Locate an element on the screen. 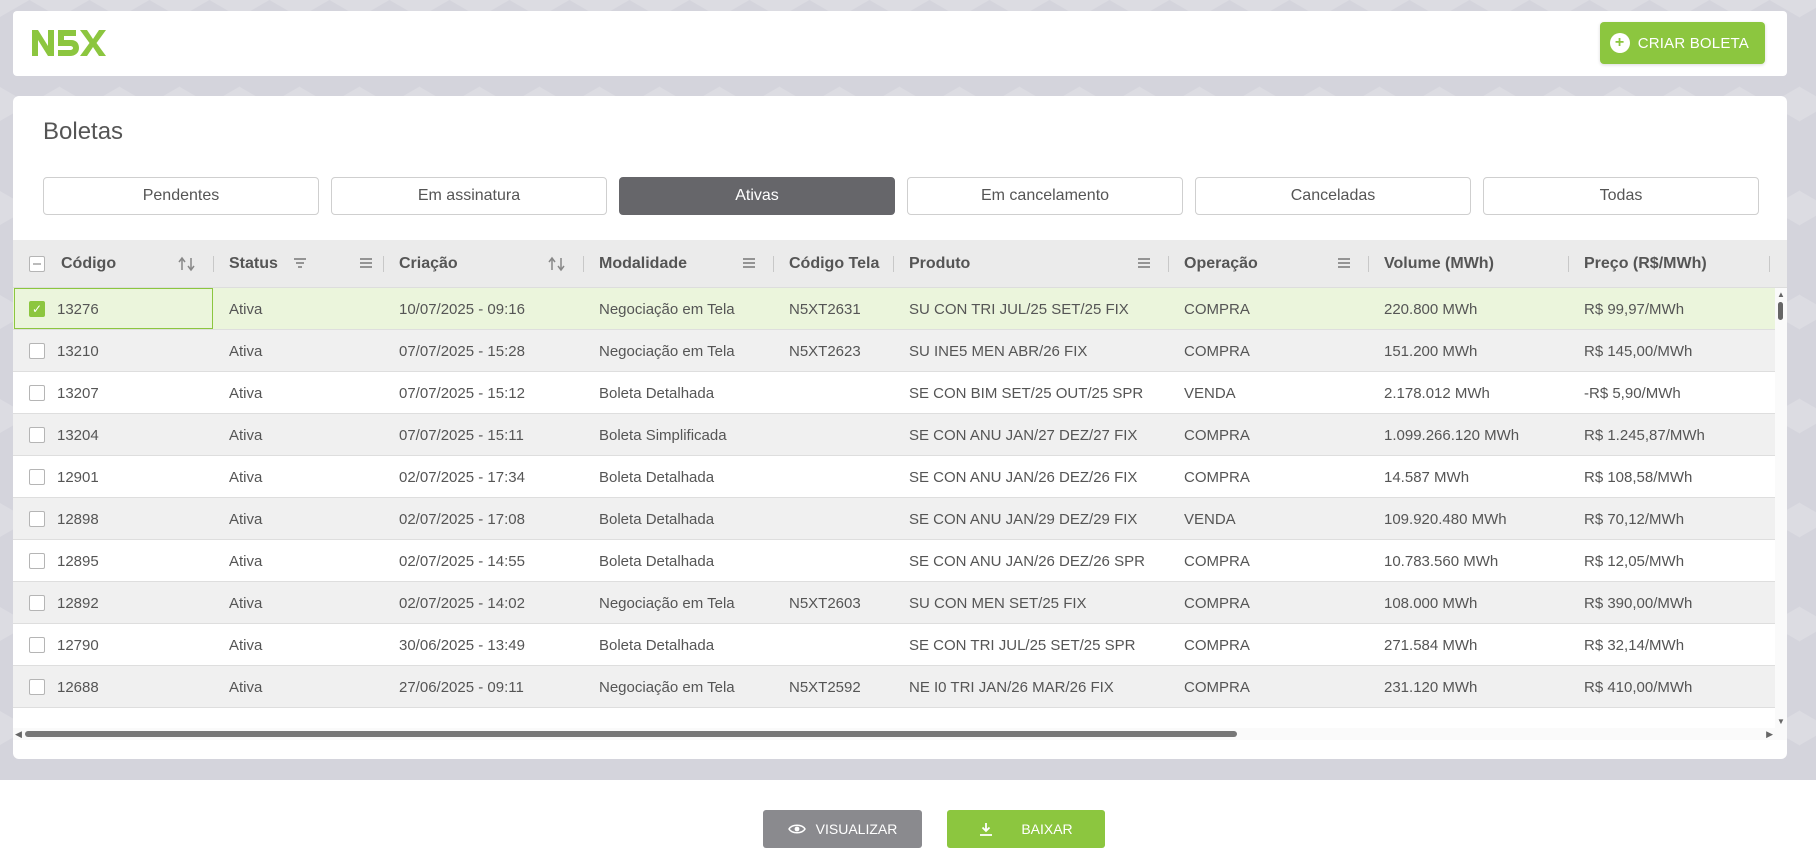 This screenshot has height=857, width=1816. horizontal-scrollbar: ◀ ▶ is located at coordinates (900, 734).